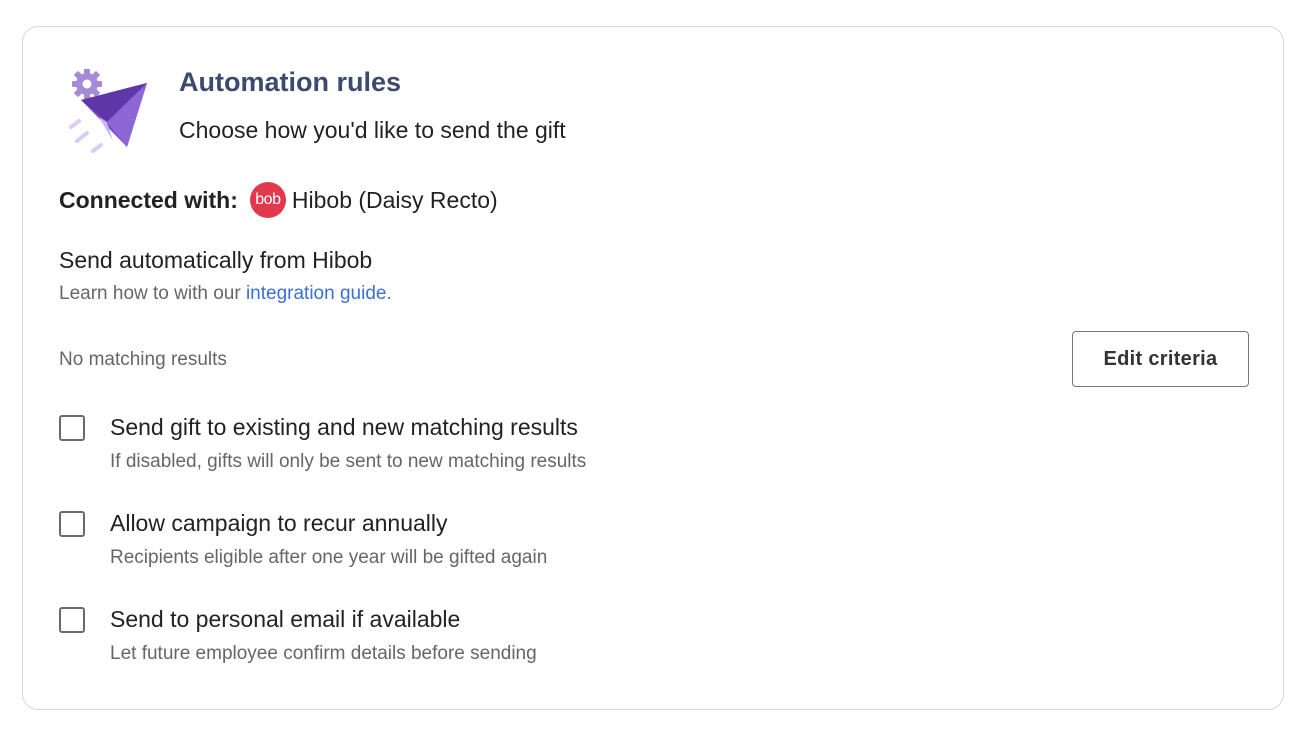 Image resolution: width=1302 pixels, height=738 pixels. What do you see at coordinates (285, 619) in the screenshot?
I see `option-label: Send to personal email if available` at bounding box center [285, 619].